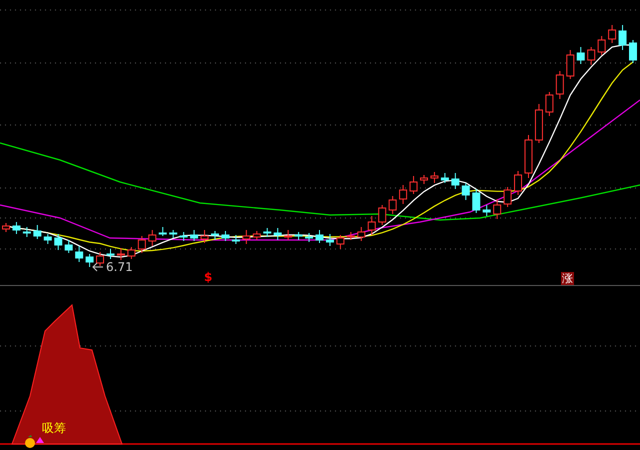 The height and width of the screenshot is (450, 640). Describe the element at coordinates (30, 441) in the screenshot. I see `fruit-icon` at that location.